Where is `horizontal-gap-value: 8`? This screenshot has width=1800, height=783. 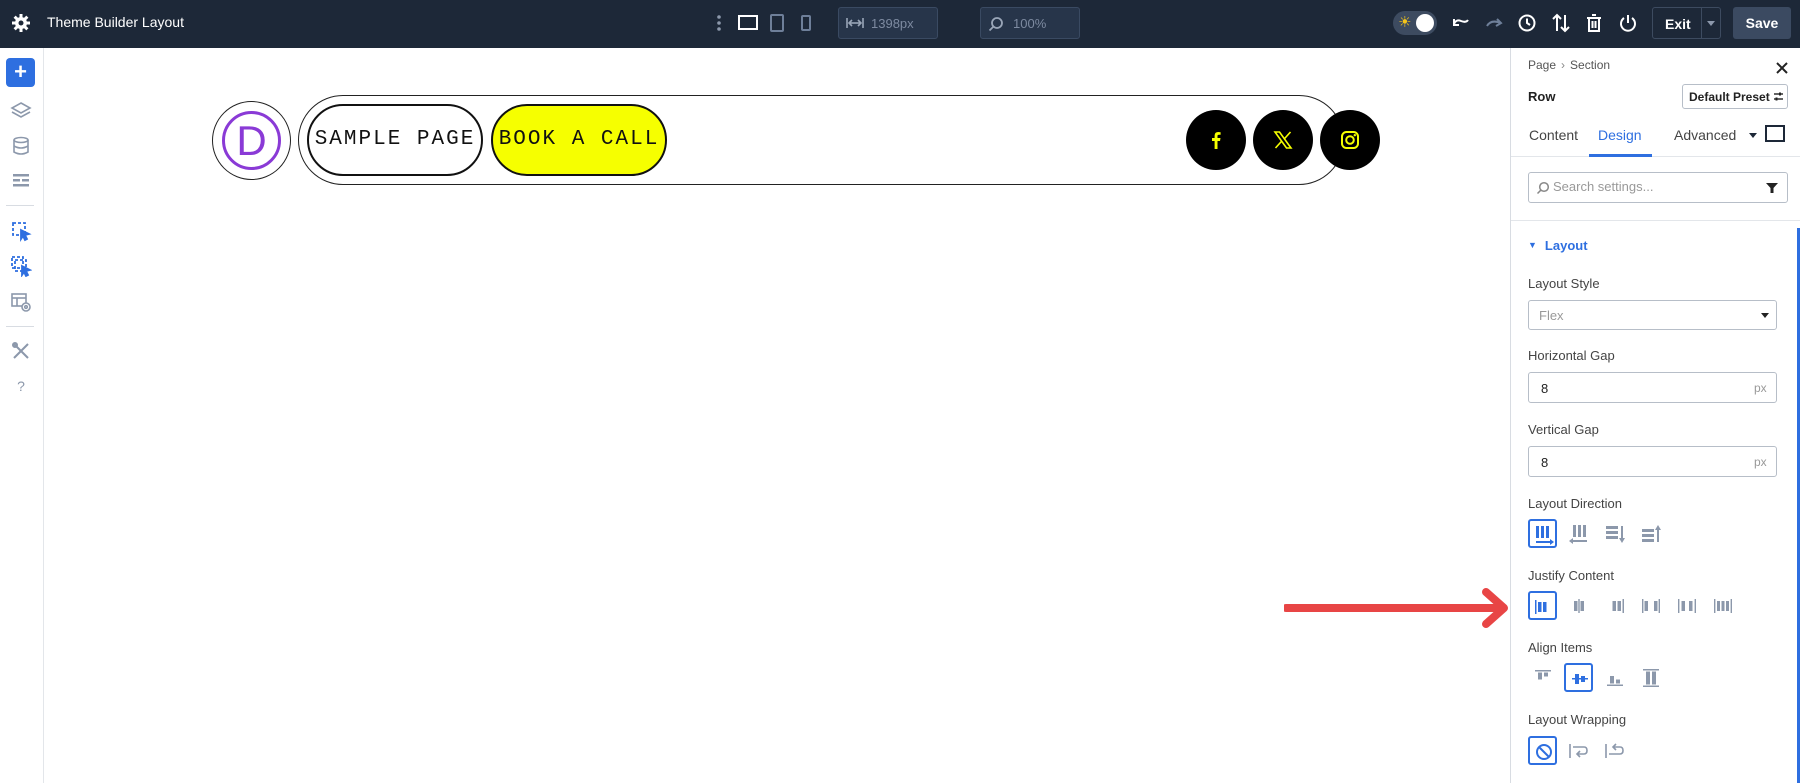
horizontal-gap-value: 8 is located at coordinates (1545, 388).